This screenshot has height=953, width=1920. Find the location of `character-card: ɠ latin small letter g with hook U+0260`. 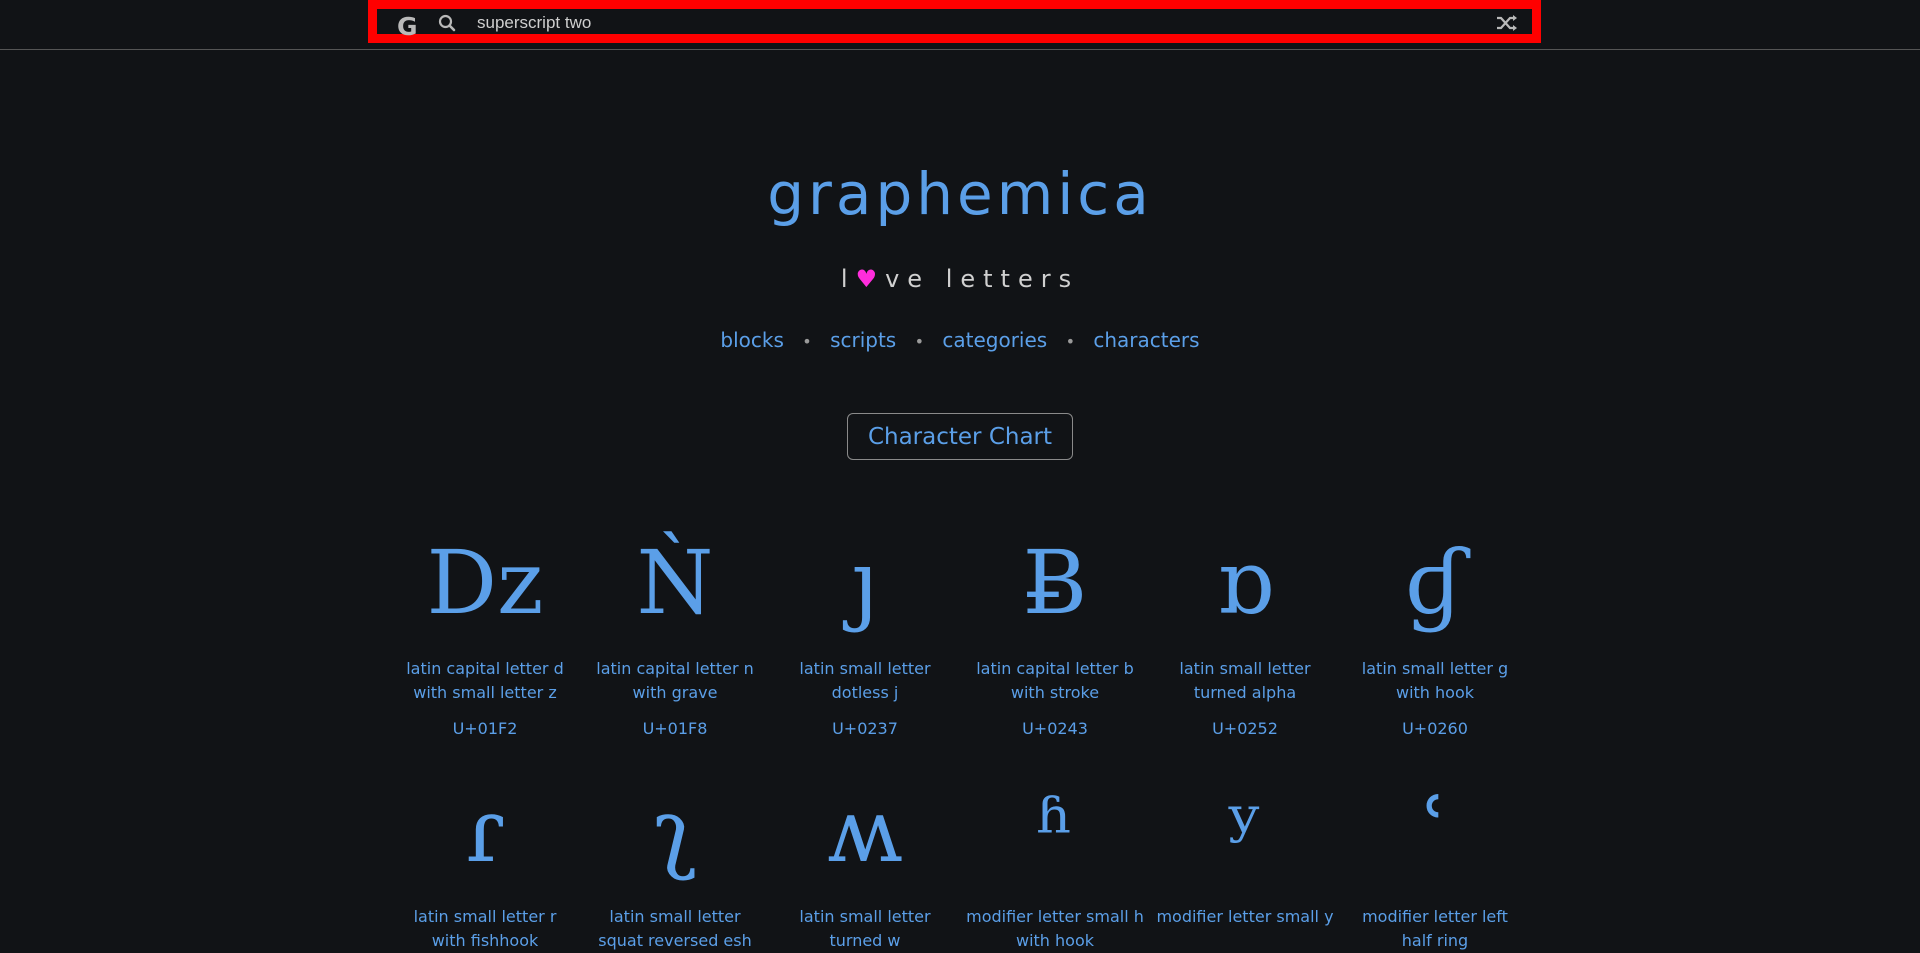

character-card: ɠ latin small letter g with hook U+0260 is located at coordinates (1435, 629).